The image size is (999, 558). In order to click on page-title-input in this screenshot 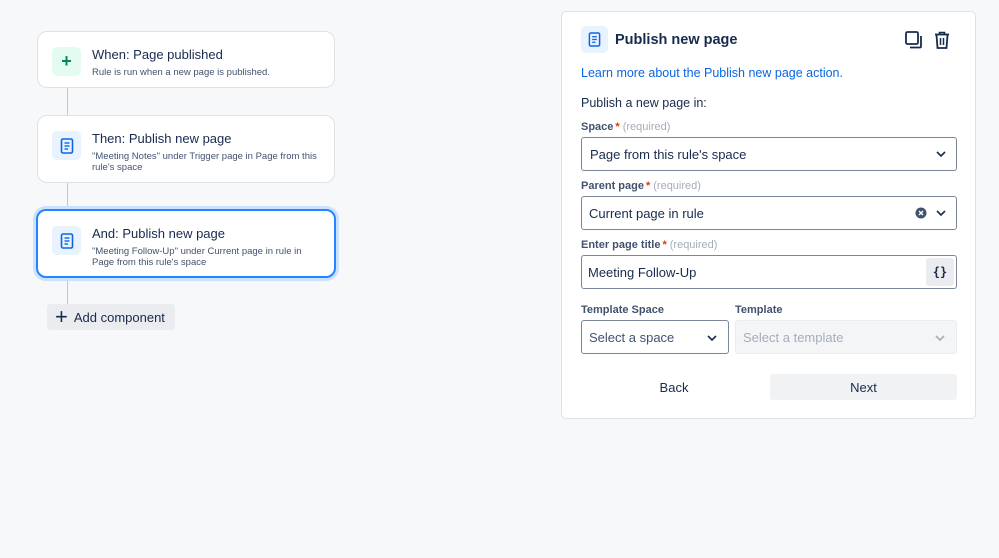, I will do `click(747, 272)`.